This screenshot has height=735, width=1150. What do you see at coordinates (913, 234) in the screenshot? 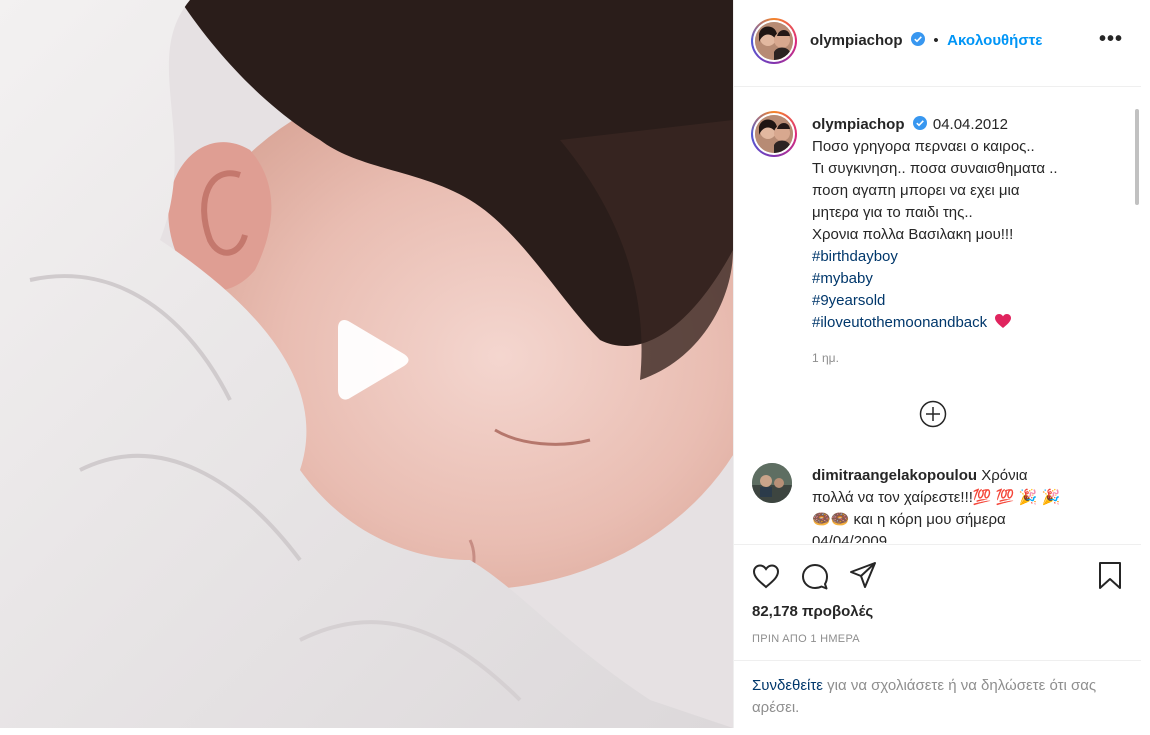
I see `caption-line: Χρονια πολλα Βασιλακη μου!!!` at bounding box center [913, 234].